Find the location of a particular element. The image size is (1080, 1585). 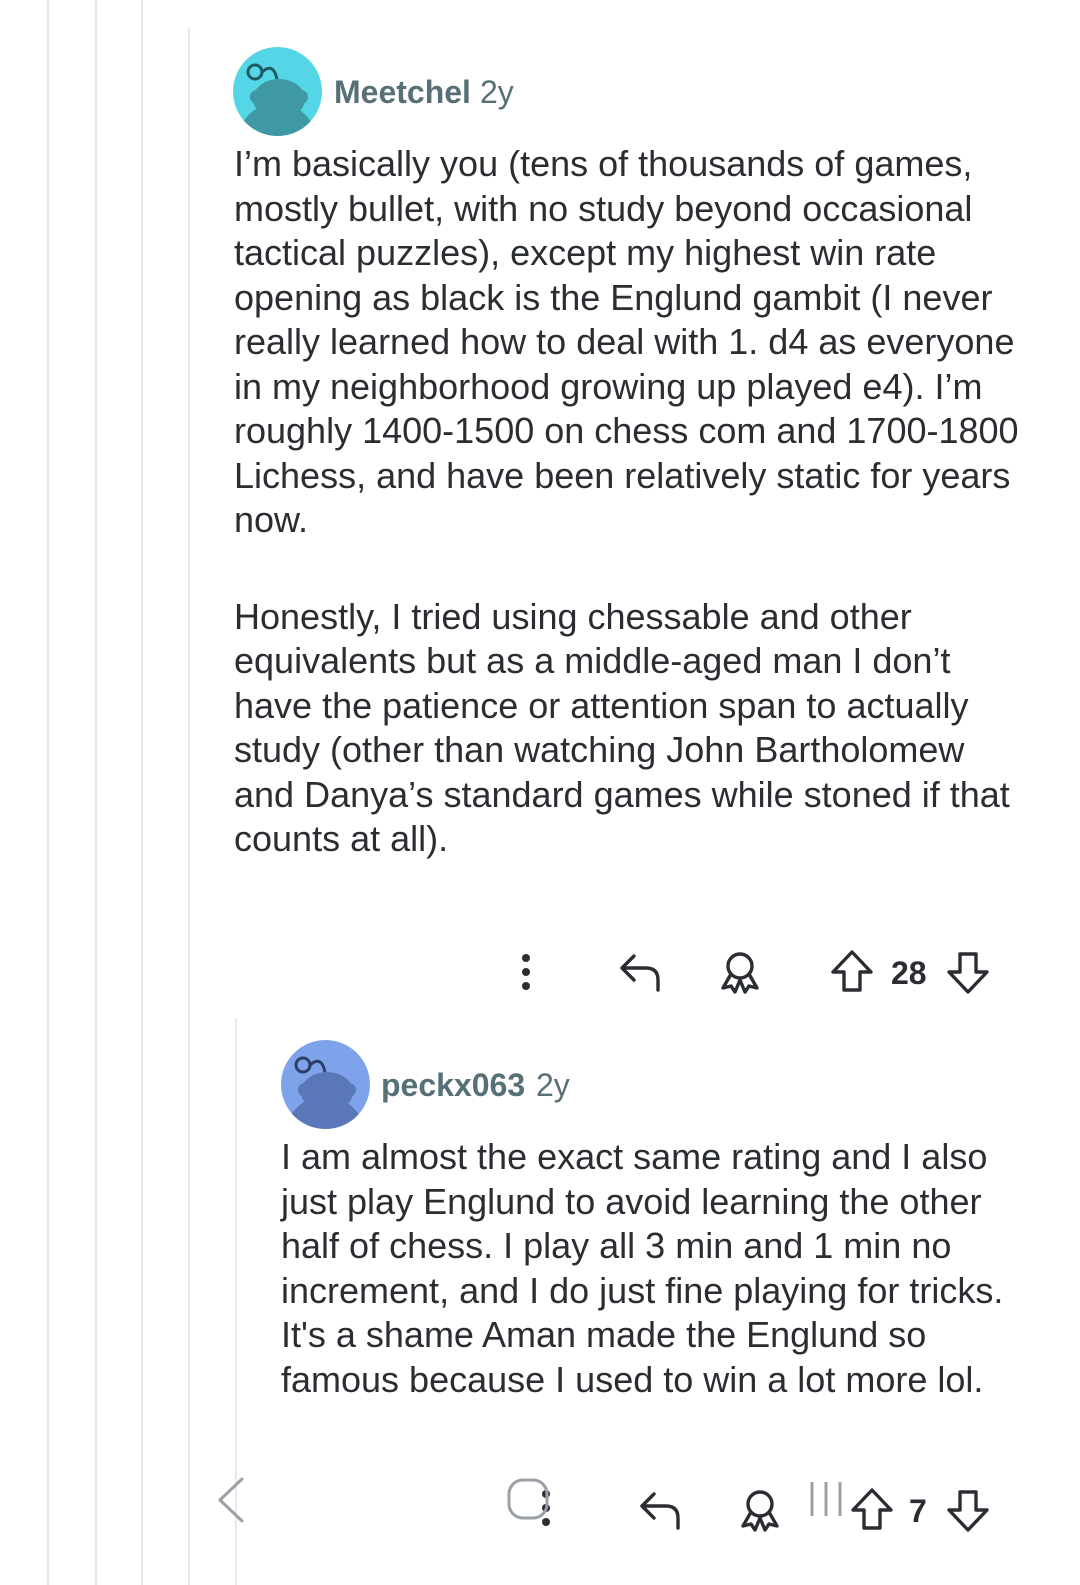

username: Meetchel is located at coordinates (402, 92).